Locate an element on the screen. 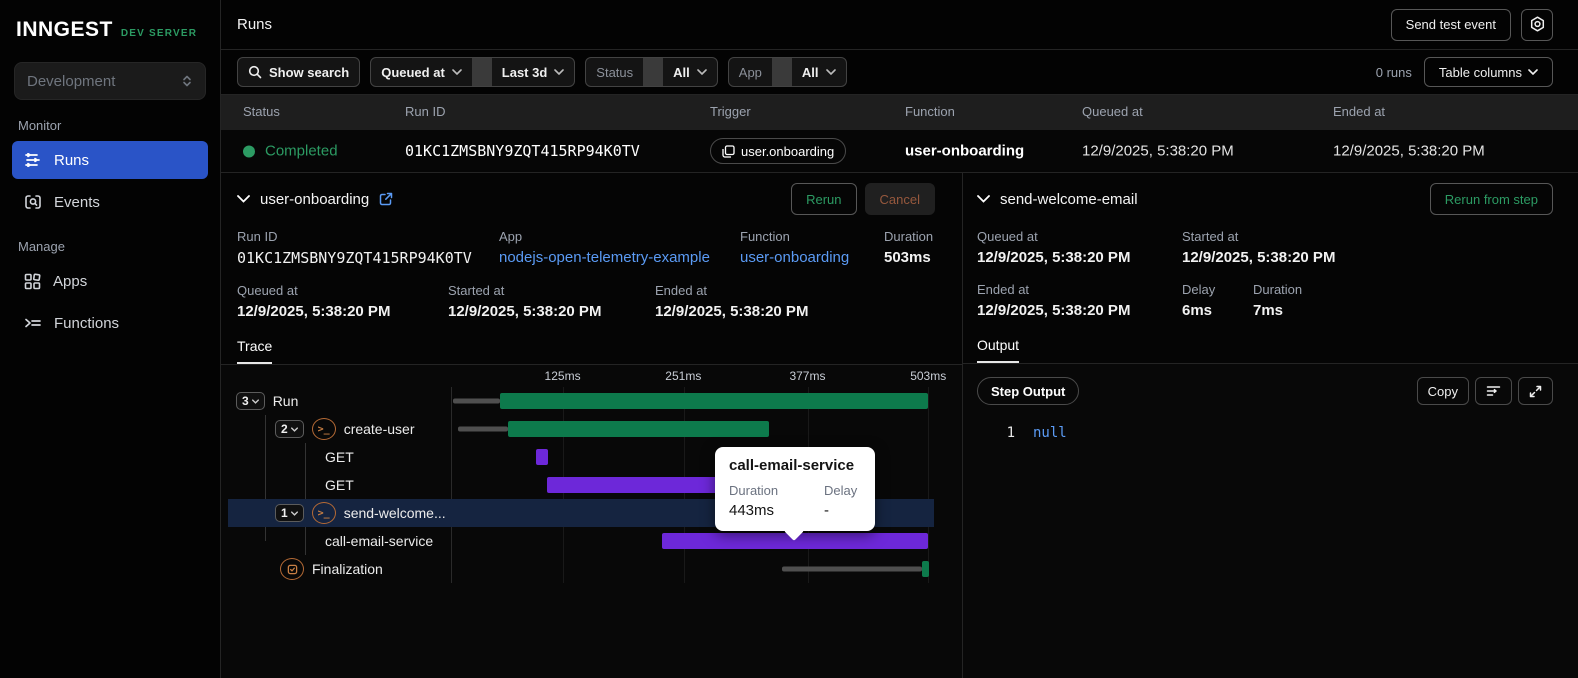 The width and height of the screenshot is (1578, 678). word-wrap-button is located at coordinates (1493, 391).